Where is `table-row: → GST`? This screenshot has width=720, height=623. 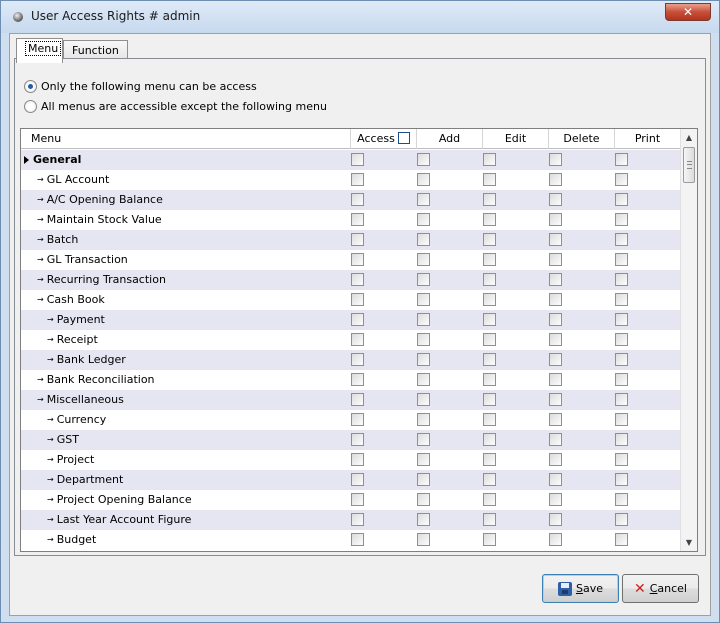
table-row: → GST is located at coordinates (351, 440).